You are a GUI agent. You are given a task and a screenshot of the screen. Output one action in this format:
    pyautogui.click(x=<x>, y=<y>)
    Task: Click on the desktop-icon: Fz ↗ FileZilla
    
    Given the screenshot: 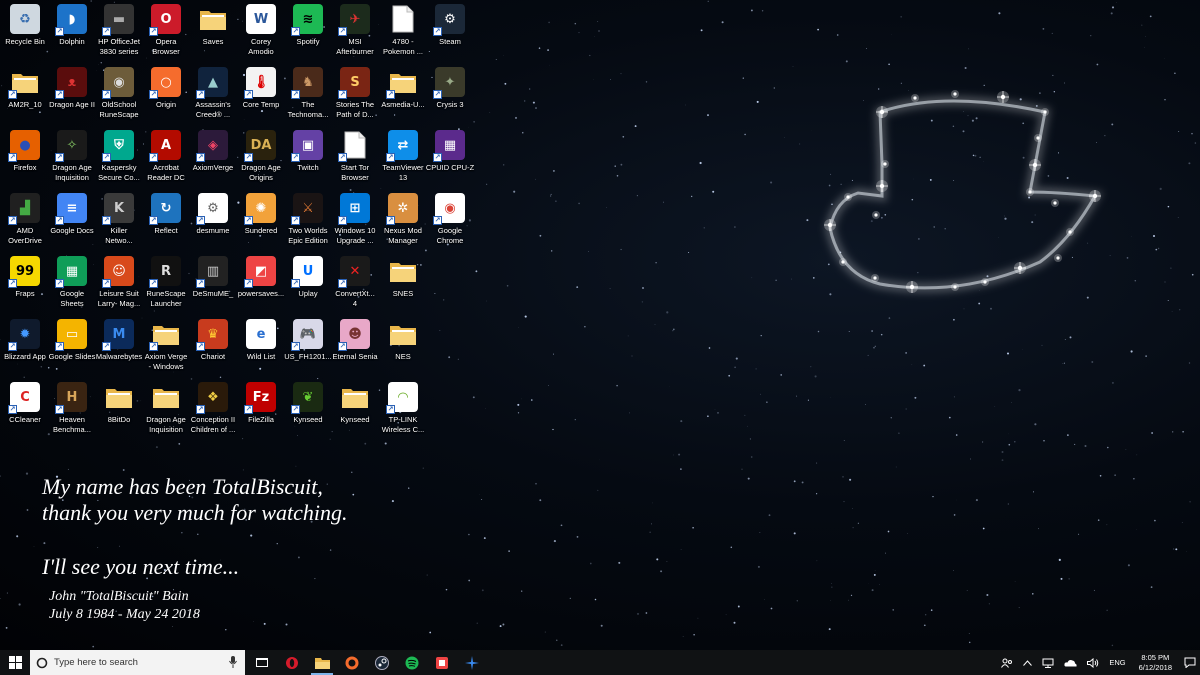 What is the action you would take?
    pyautogui.click(x=261, y=412)
    